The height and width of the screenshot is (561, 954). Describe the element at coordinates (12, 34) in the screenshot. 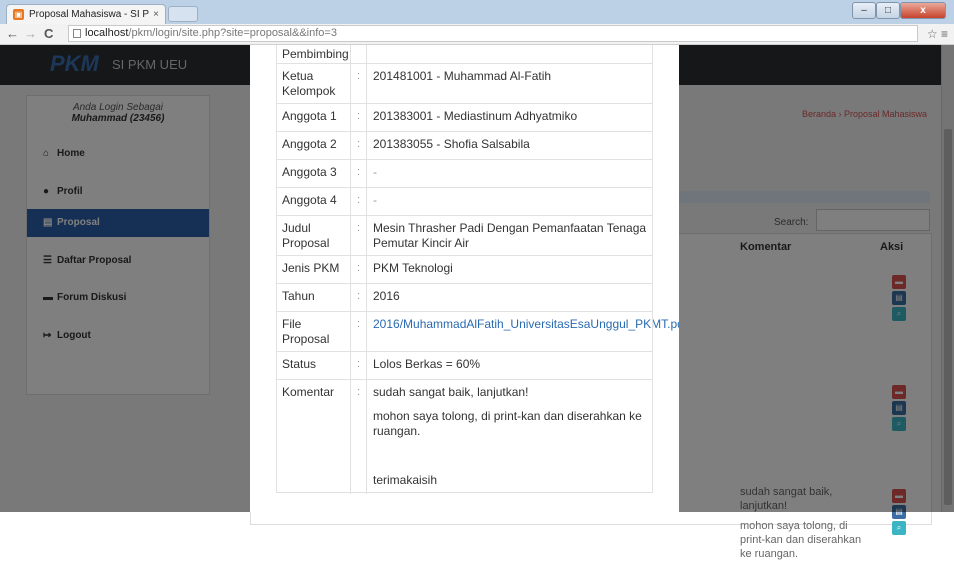

I see `back-icon: ←` at that location.